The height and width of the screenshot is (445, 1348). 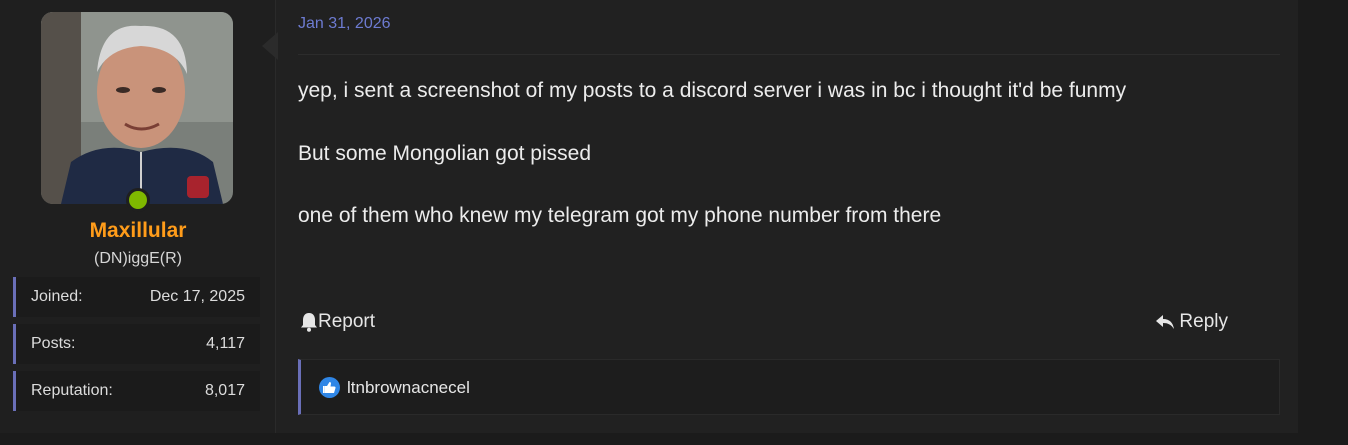 I want to click on stat-value: 8,017, so click(x=224, y=390).